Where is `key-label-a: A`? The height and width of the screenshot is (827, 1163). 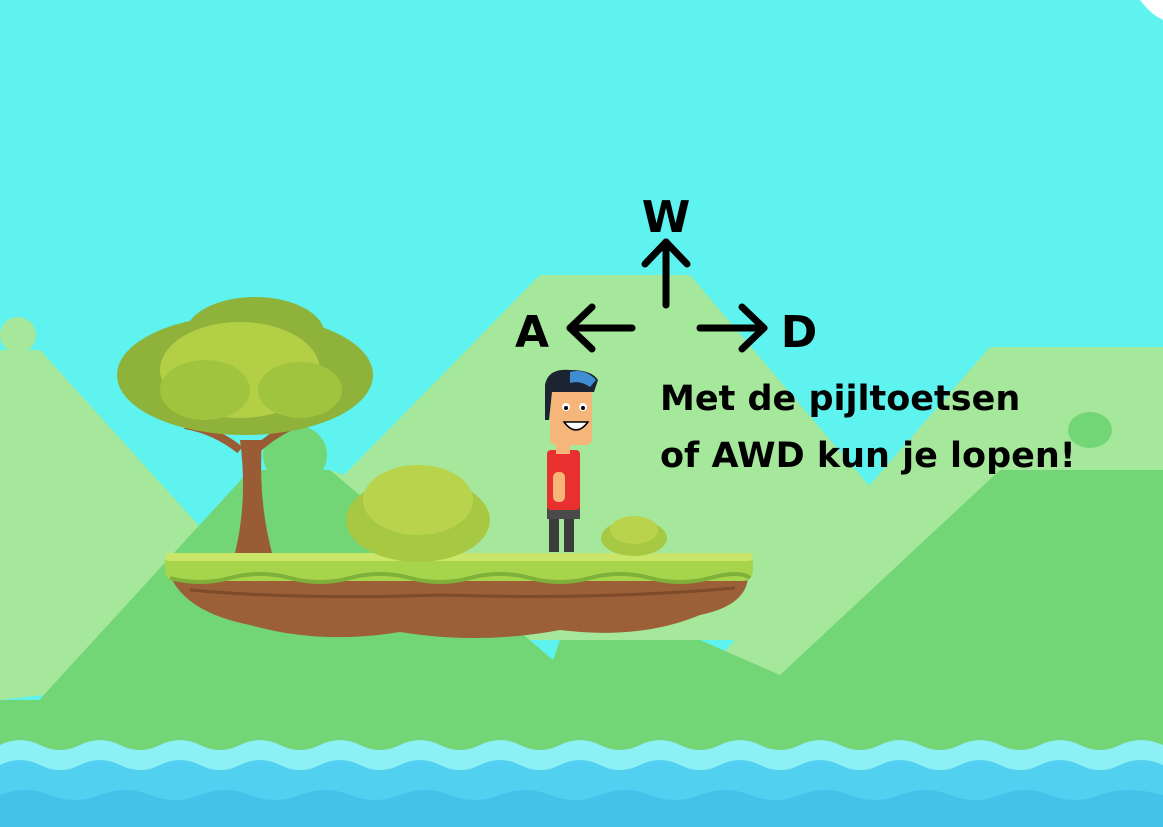 key-label-a: A is located at coordinates (532, 332).